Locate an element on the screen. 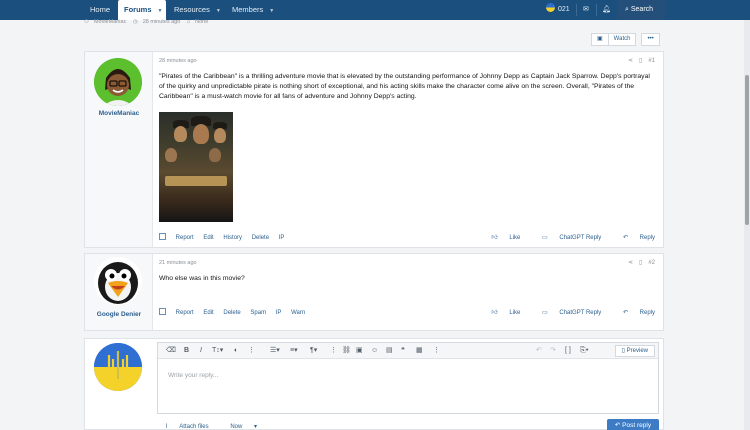 This screenshot has width=750, height=430. smiley-icon: ☺ is located at coordinates (374, 351).